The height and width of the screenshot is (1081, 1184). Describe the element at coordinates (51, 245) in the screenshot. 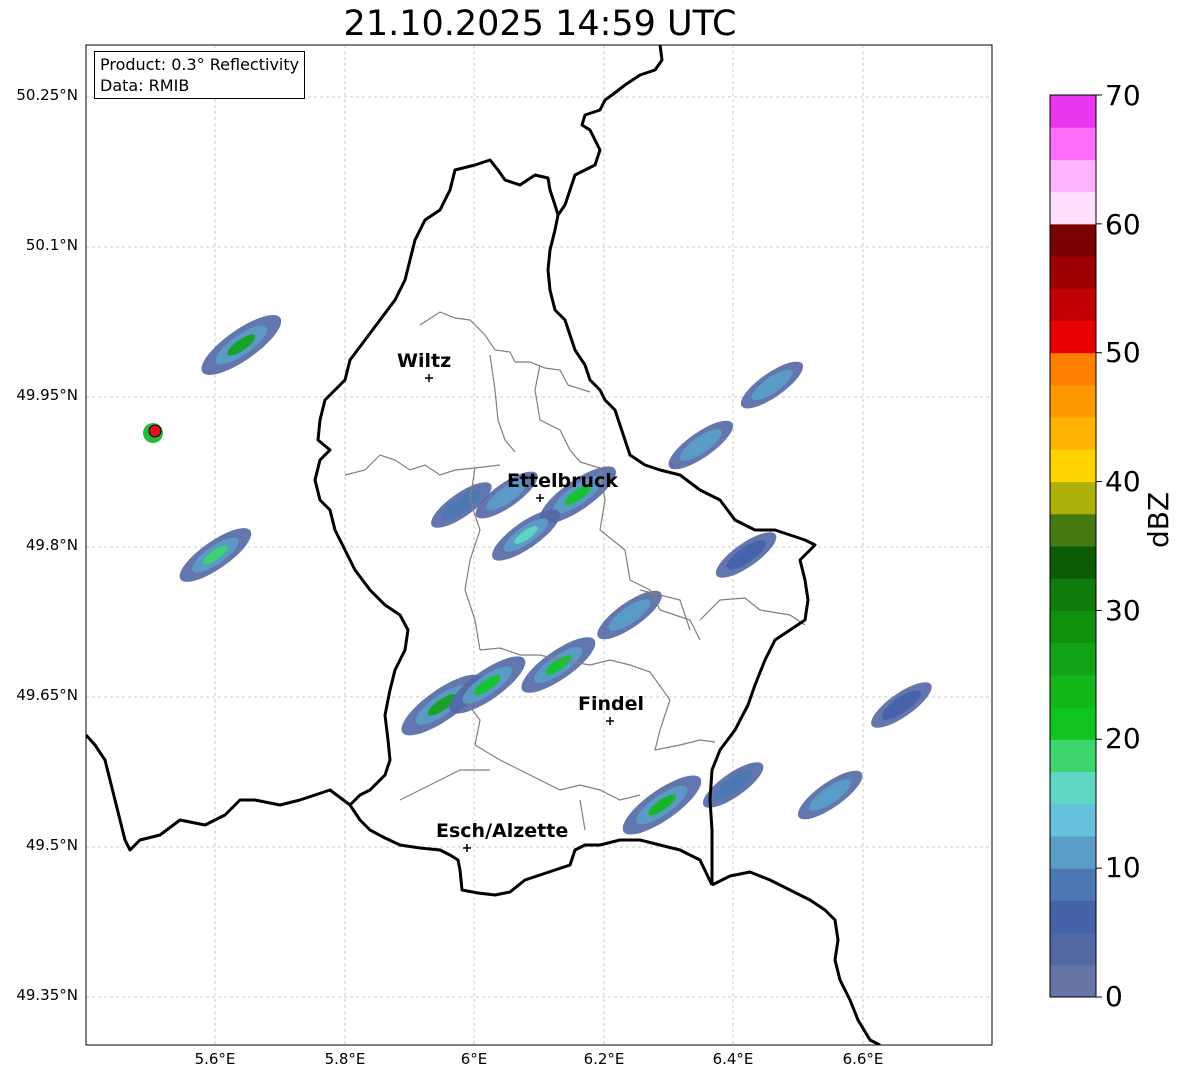

I see `lat-label: 50.1°N` at that location.